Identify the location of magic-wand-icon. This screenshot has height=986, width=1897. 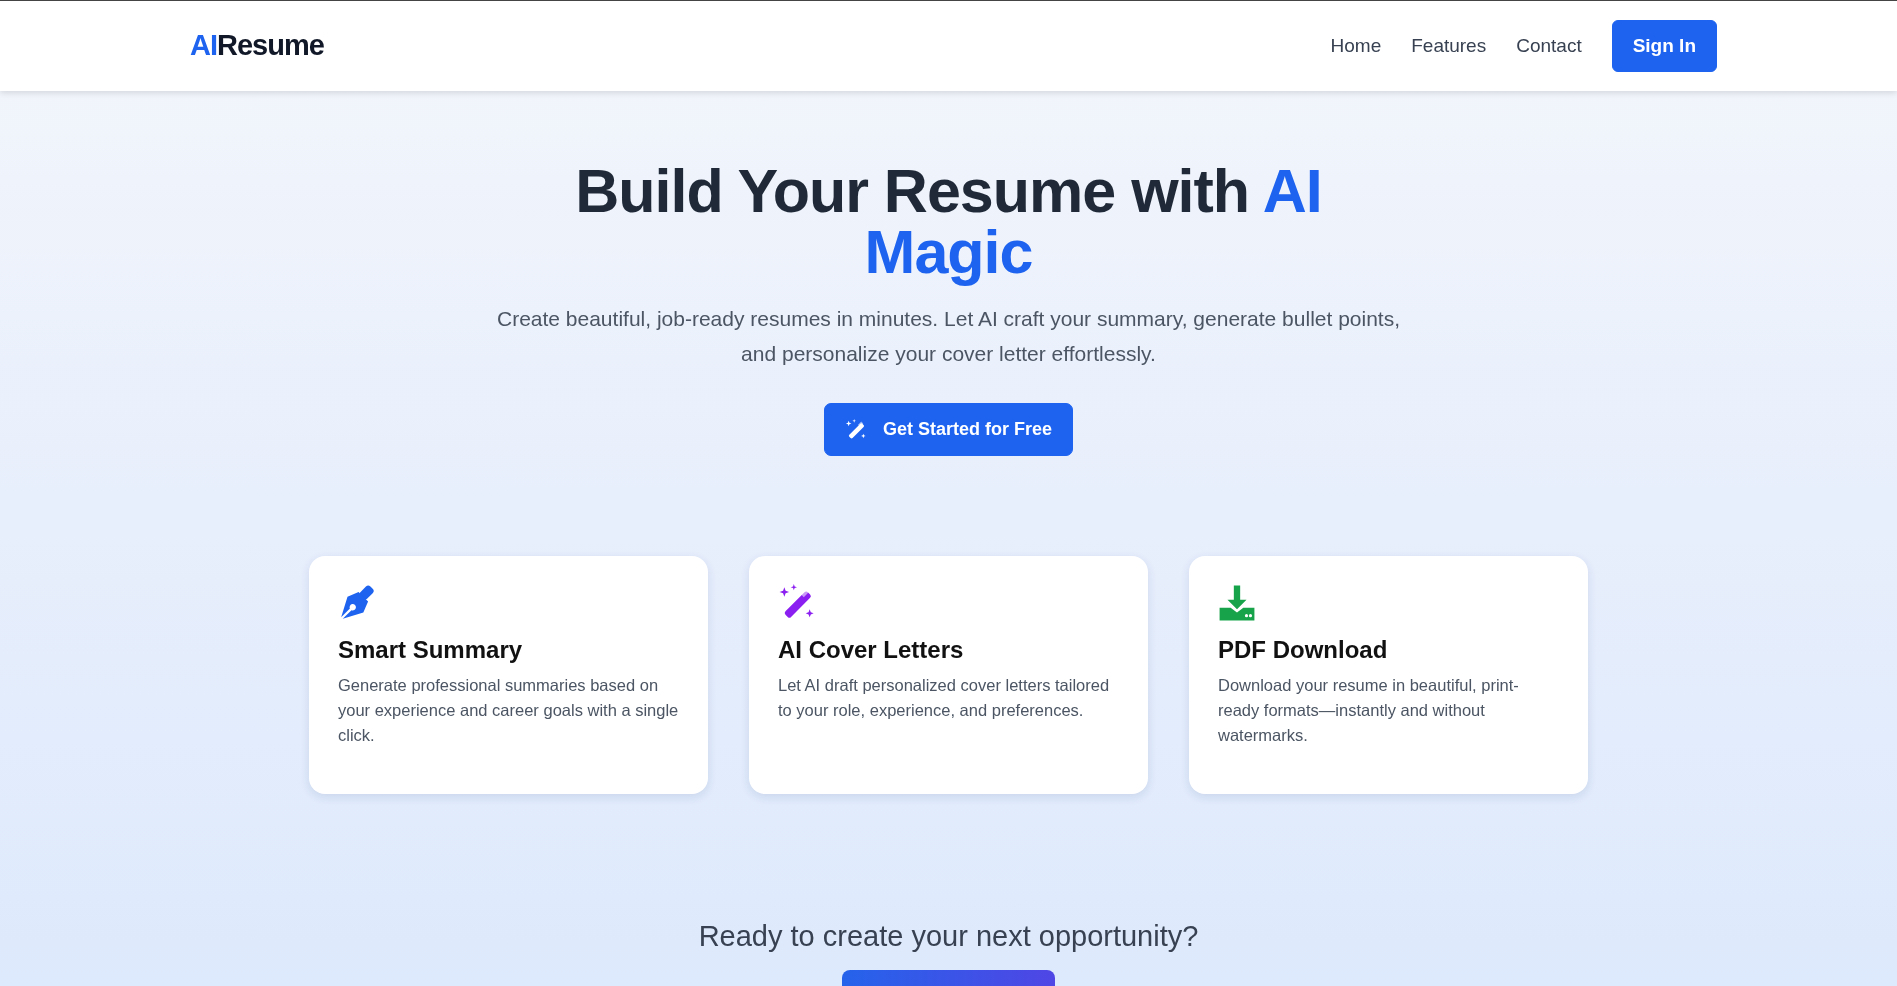
(855, 429).